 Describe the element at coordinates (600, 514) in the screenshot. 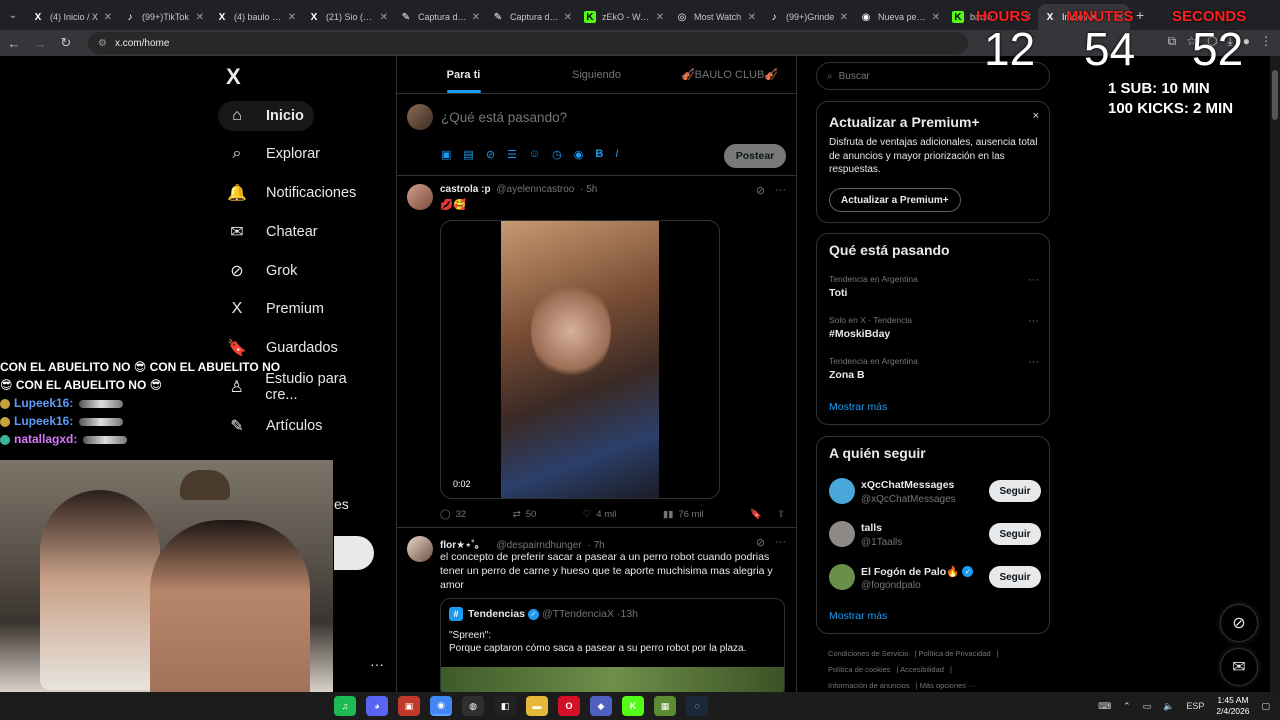

I see `like-button: ♡ 4 mil` at that location.